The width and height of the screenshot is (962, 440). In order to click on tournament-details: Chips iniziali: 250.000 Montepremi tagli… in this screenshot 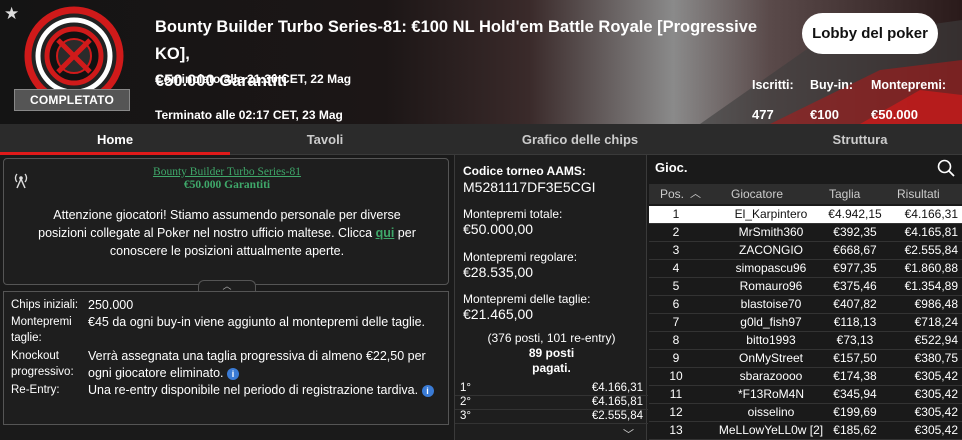, I will do `click(226, 358)`.